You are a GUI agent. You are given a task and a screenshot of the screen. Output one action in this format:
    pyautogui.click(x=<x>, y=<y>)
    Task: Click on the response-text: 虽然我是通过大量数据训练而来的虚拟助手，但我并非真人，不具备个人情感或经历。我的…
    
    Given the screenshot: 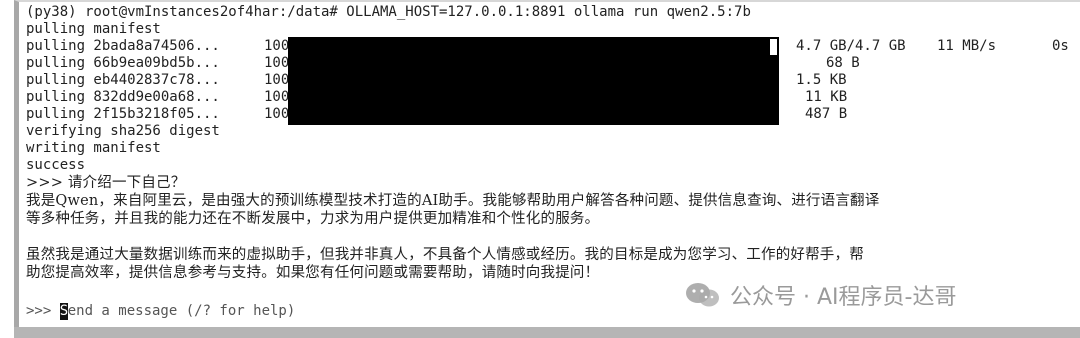 What is the action you would take?
    pyautogui.click(x=445, y=255)
    